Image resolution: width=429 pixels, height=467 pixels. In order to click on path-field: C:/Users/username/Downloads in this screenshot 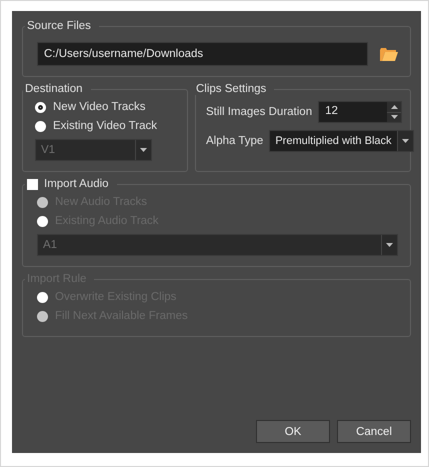, I will do `click(202, 54)`.